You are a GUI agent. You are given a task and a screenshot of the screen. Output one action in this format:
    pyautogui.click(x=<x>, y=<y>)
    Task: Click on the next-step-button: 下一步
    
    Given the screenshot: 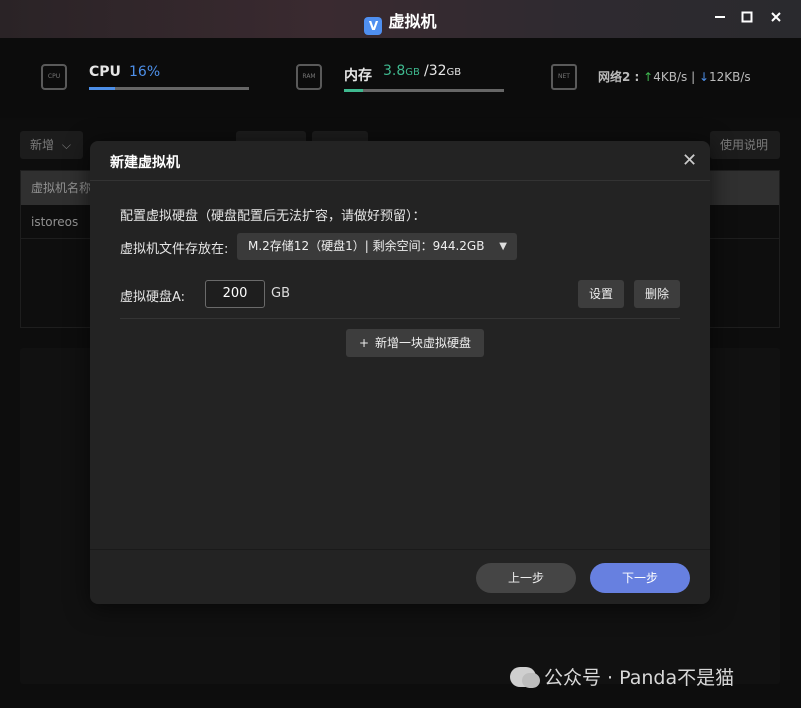 What is the action you would take?
    pyautogui.click(x=640, y=578)
    